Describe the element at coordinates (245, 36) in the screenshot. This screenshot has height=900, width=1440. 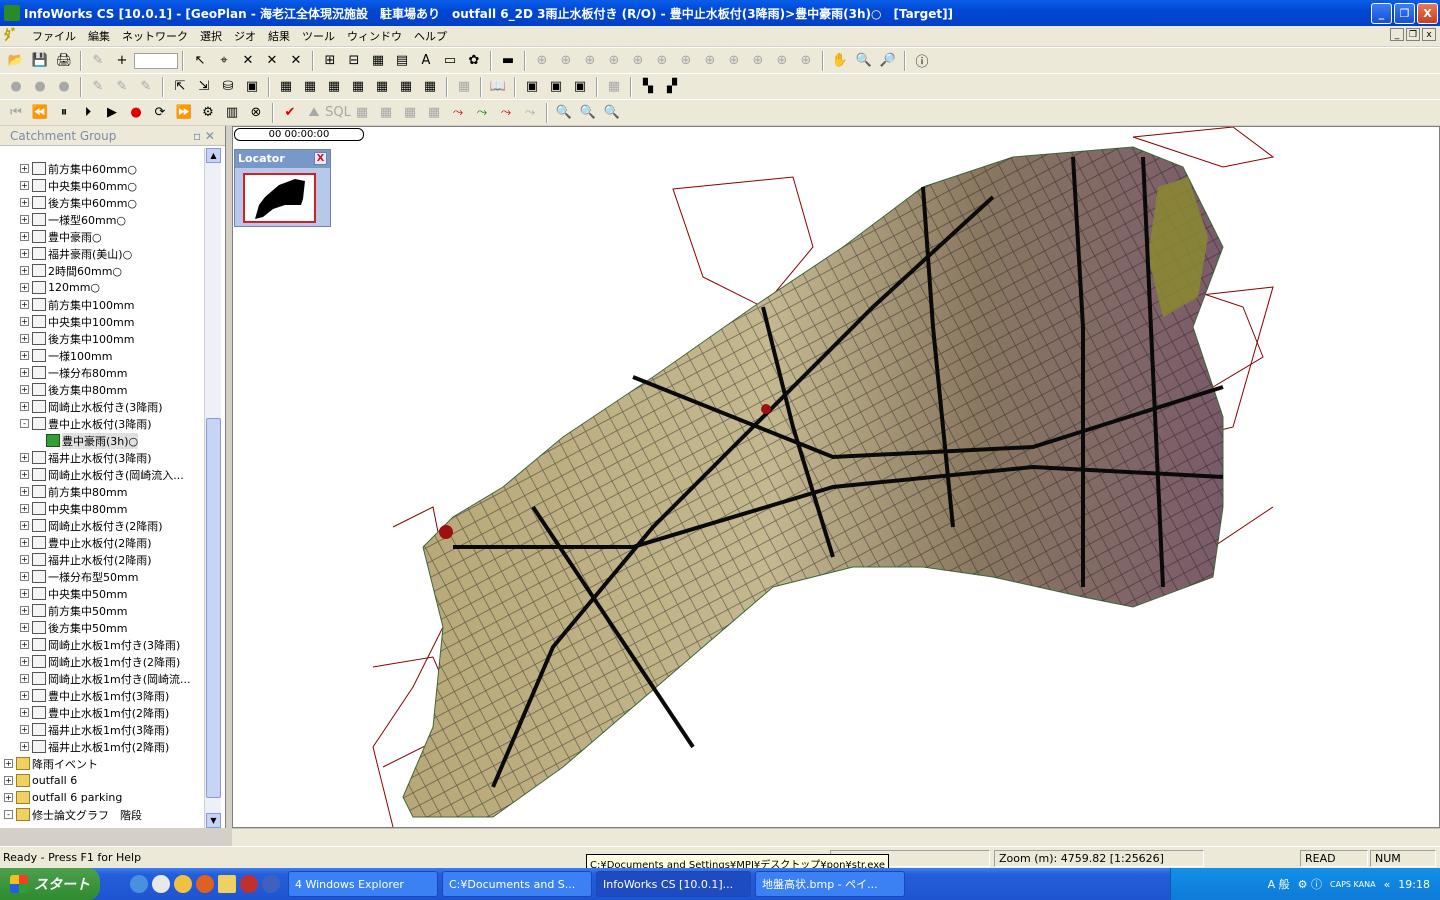
I see `menu-geo: ジオ` at that location.